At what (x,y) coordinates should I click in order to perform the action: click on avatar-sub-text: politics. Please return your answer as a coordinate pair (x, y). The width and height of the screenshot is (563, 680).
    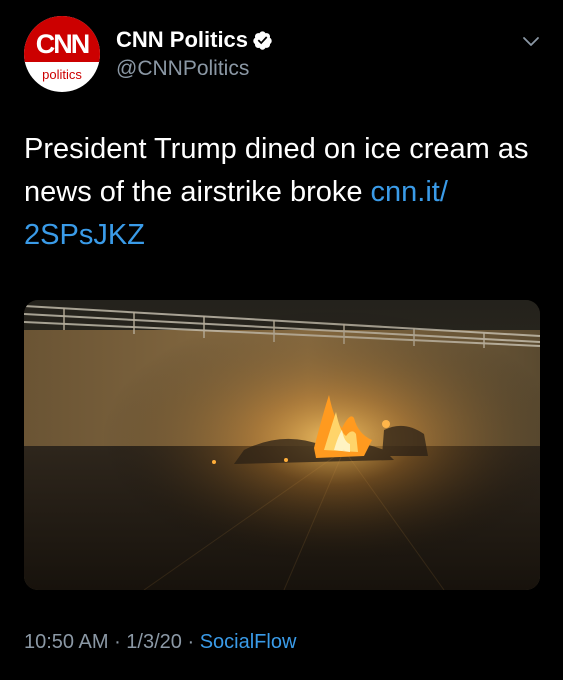
    Looking at the image, I should click on (62, 74).